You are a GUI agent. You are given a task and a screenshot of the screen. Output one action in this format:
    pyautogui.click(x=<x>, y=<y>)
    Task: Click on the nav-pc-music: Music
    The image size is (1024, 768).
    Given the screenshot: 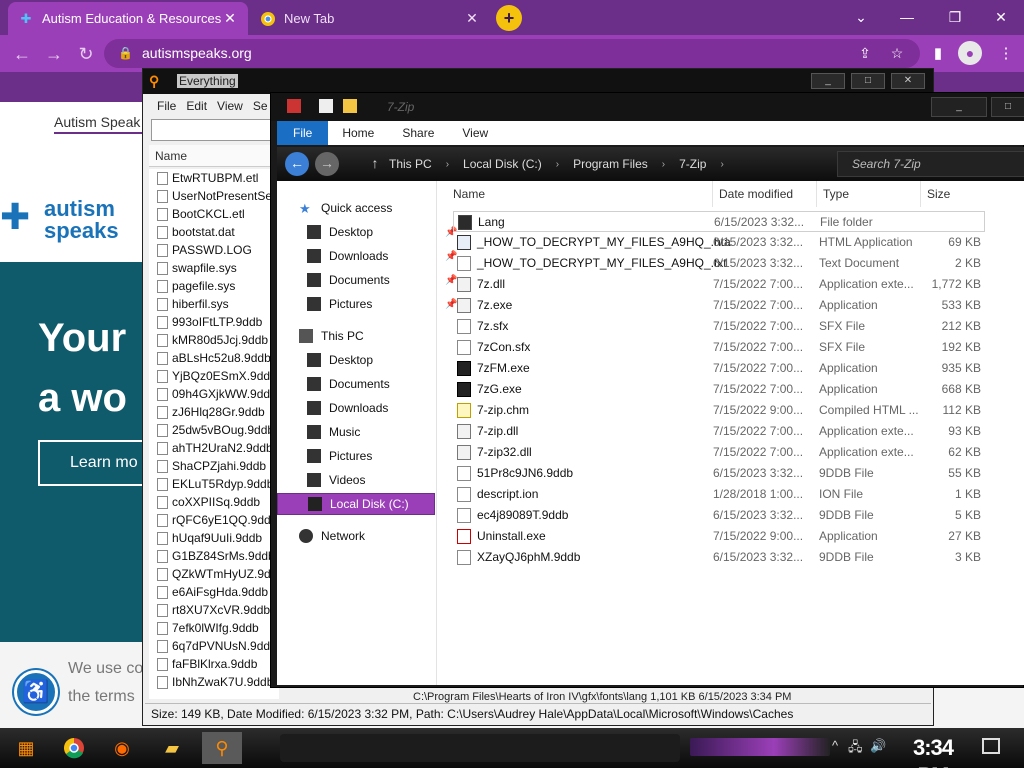 What is the action you would take?
    pyautogui.click(x=333, y=432)
    